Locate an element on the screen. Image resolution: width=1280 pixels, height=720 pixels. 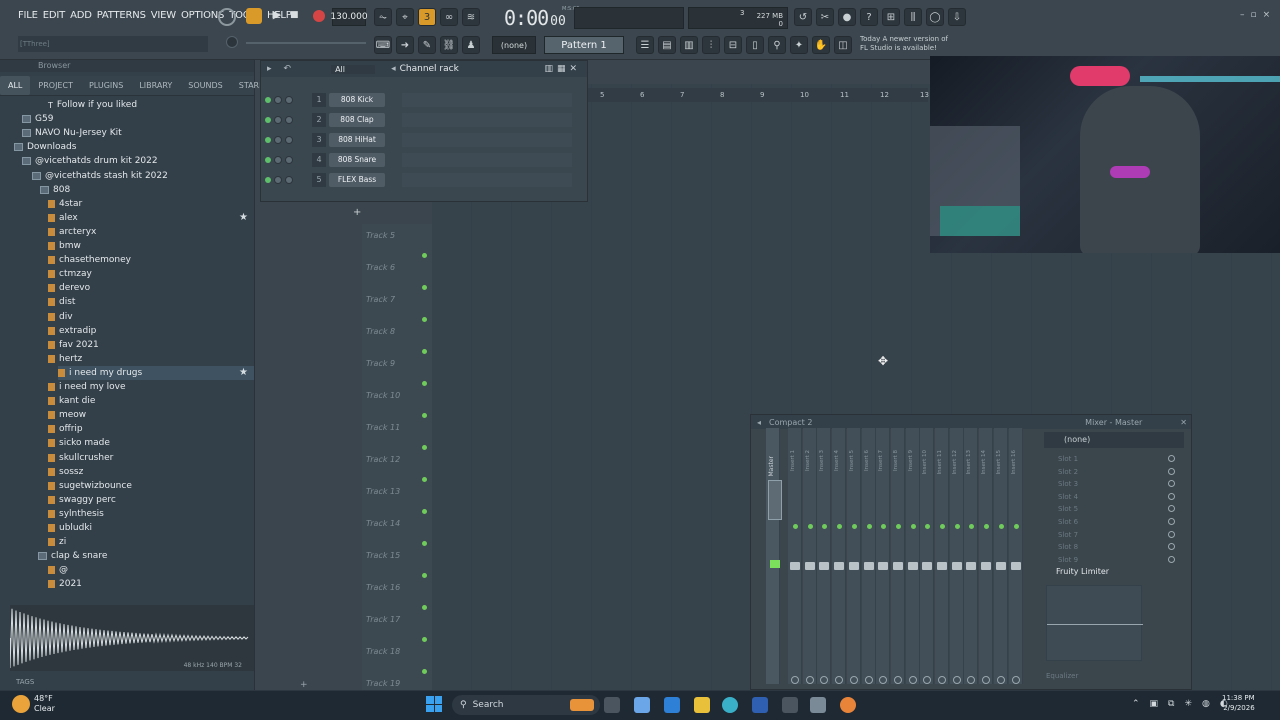
pat-song-toggle is located at coordinates (254, 16).